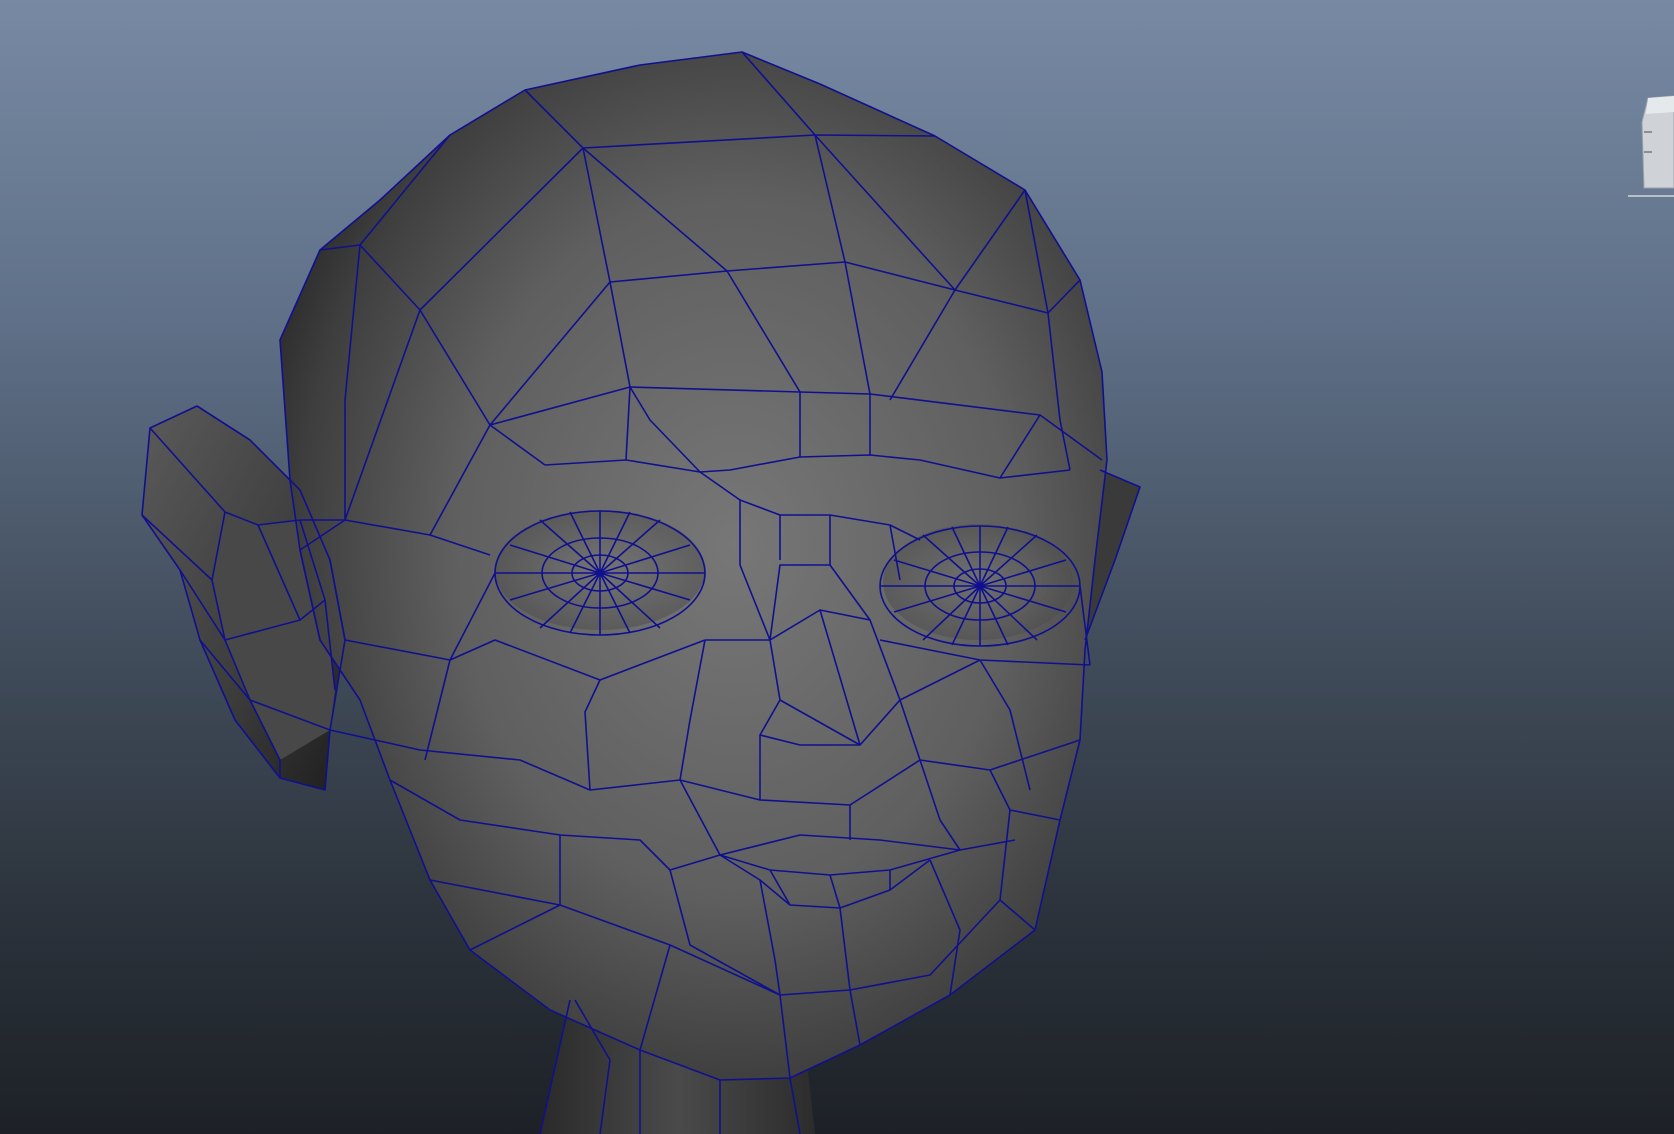 Image resolution: width=1674 pixels, height=1134 pixels. What do you see at coordinates (1651, 146) in the screenshot?
I see `view-cube-icon` at bounding box center [1651, 146].